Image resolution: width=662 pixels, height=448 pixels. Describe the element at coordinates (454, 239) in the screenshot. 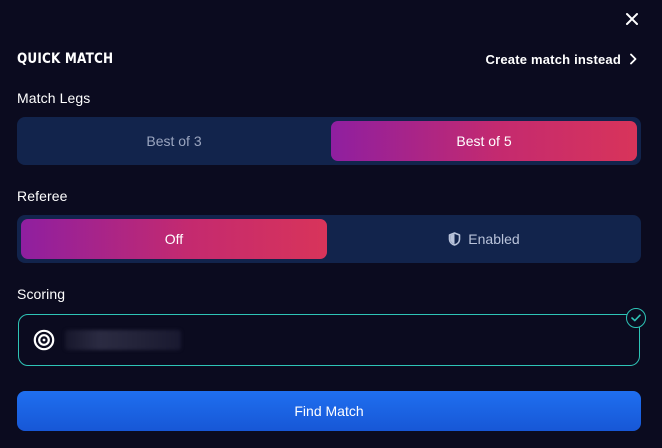

I see `shield-icon` at that location.